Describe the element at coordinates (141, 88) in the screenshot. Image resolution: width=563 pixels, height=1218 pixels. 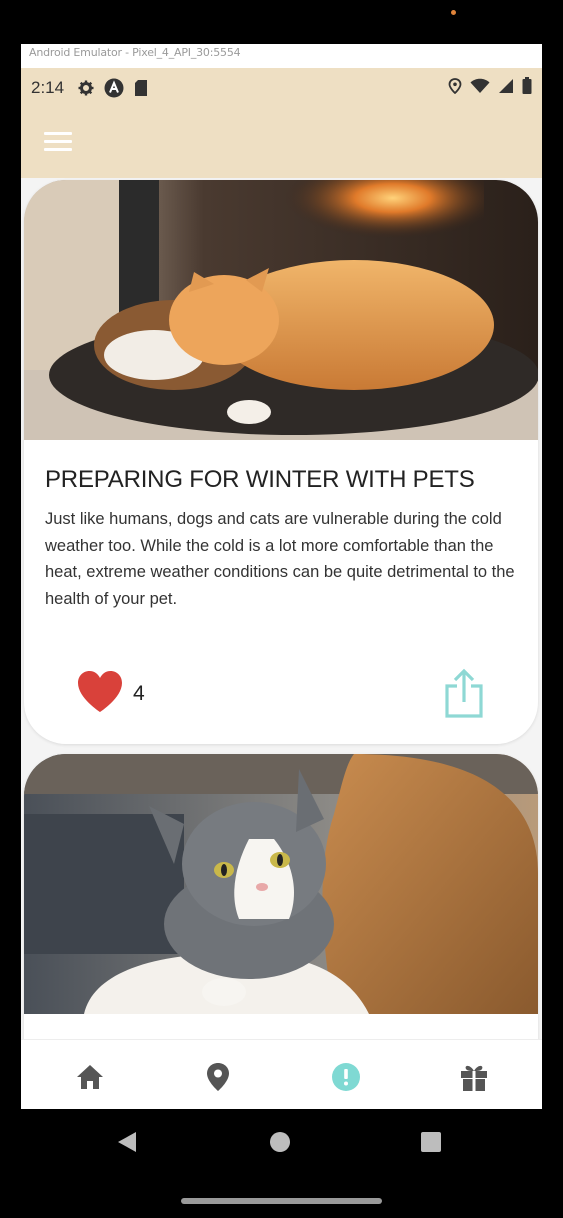
I see `sd-card-icon` at that location.